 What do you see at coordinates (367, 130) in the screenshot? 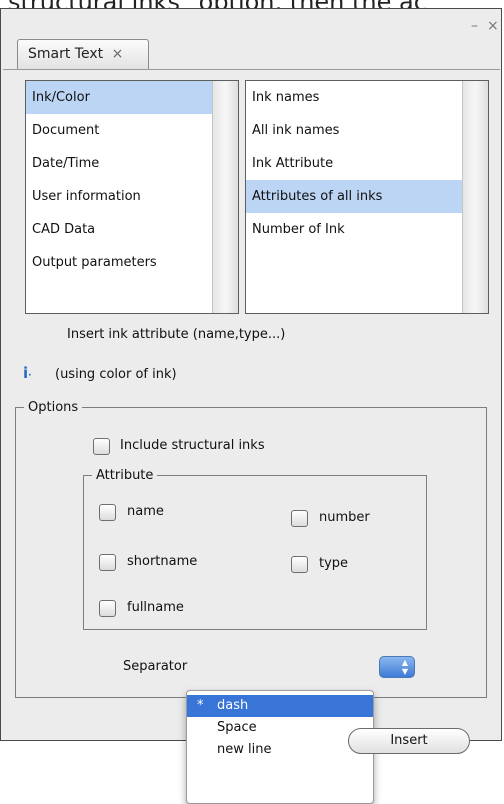
I see `field-item-all-ink-names: All ink names` at bounding box center [367, 130].